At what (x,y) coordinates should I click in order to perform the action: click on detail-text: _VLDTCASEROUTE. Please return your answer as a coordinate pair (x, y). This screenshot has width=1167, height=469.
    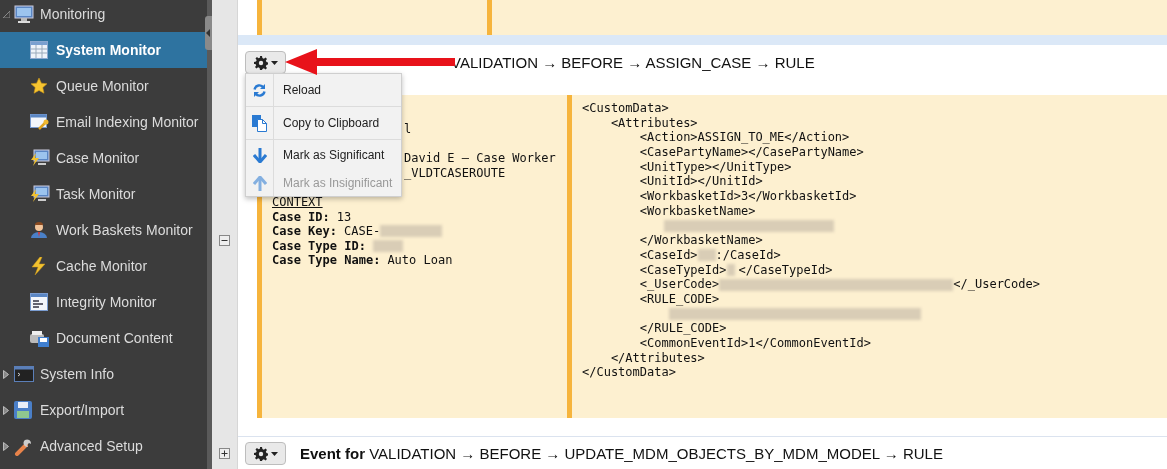
    Looking at the image, I should click on (455, 173).